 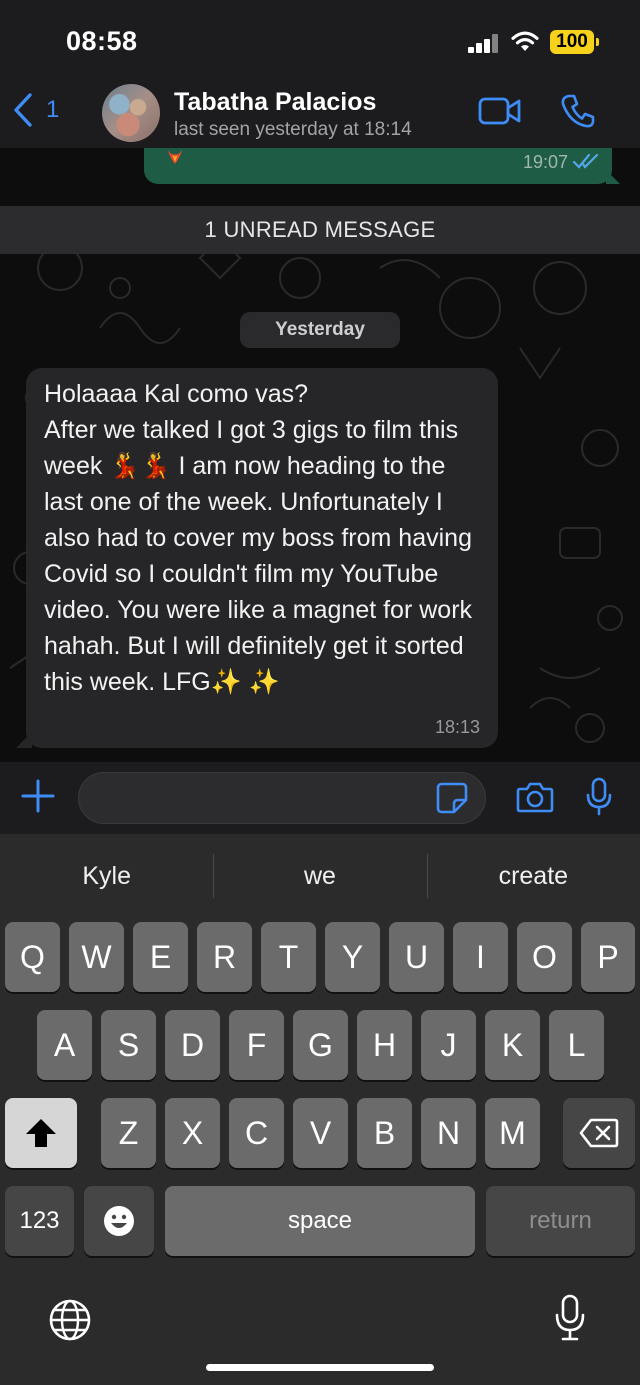 What do you see at coordinates (192, 1133) in the screenshot?
I see `key-x: X` at bounding box center [192, 1133].